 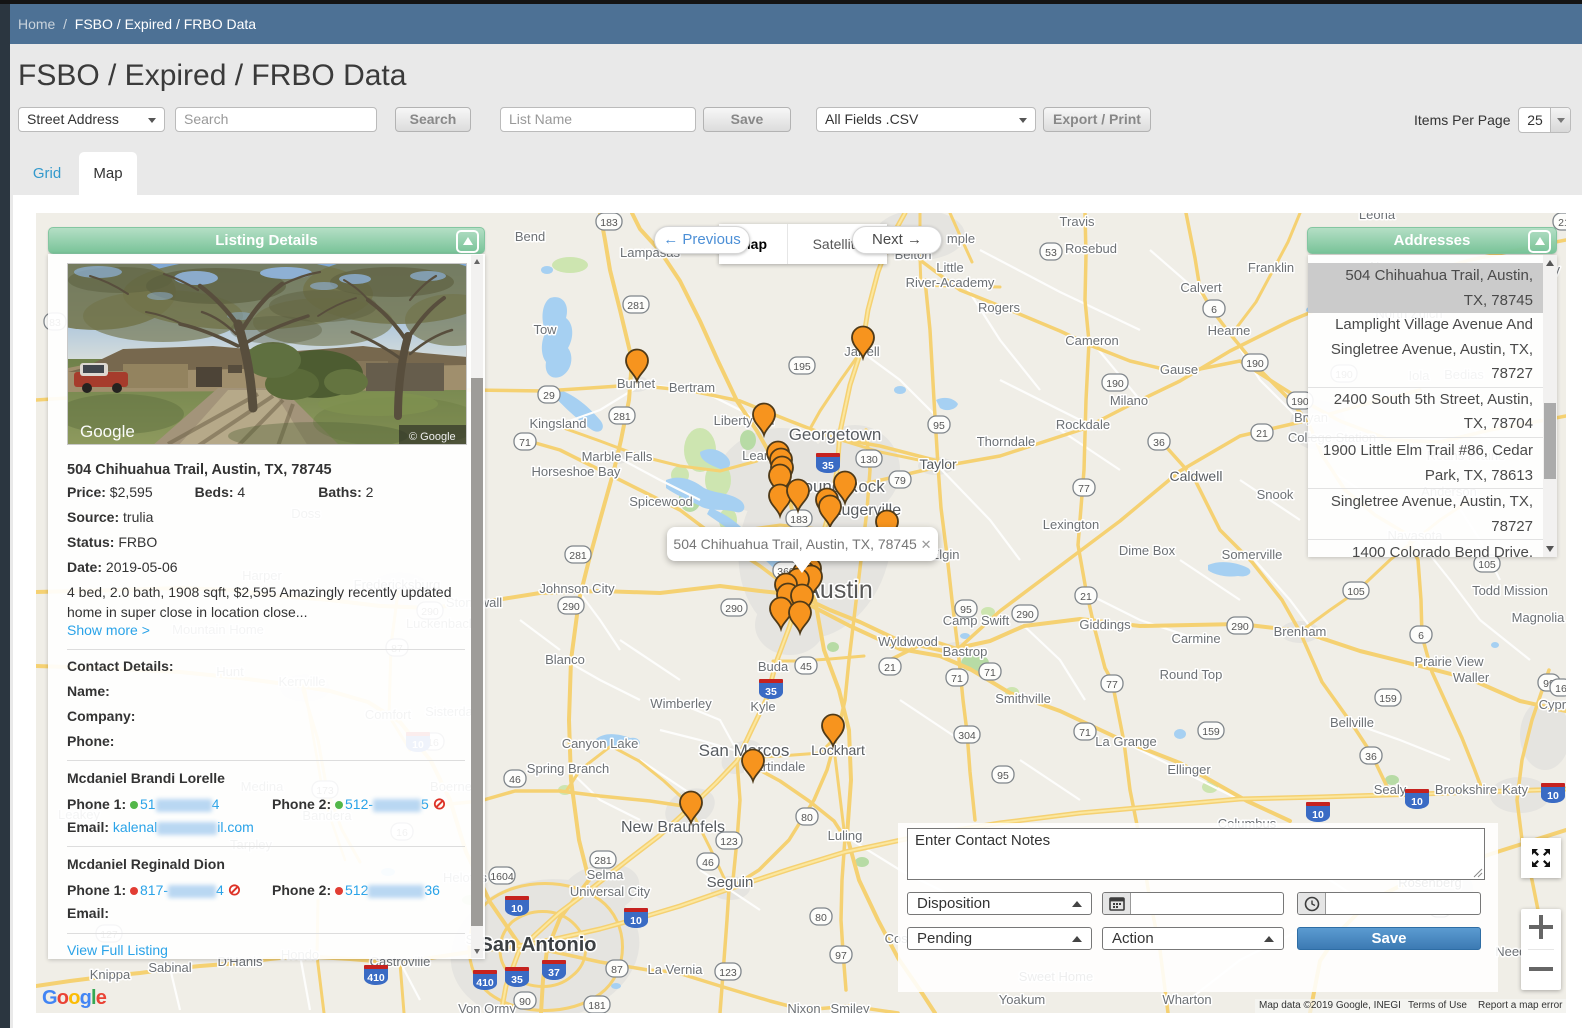 I want to click on svg-text: Snook, so click(x=1275, y=494).